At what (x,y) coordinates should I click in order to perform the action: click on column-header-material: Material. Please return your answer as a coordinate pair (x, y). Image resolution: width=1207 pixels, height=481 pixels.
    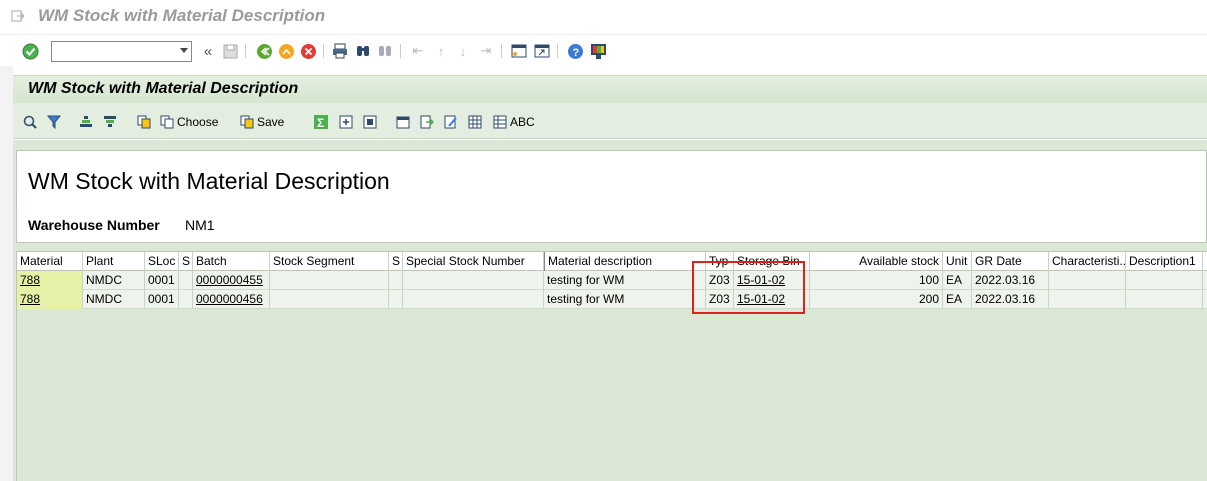
    Looking at the image, I should click on (50, 261).